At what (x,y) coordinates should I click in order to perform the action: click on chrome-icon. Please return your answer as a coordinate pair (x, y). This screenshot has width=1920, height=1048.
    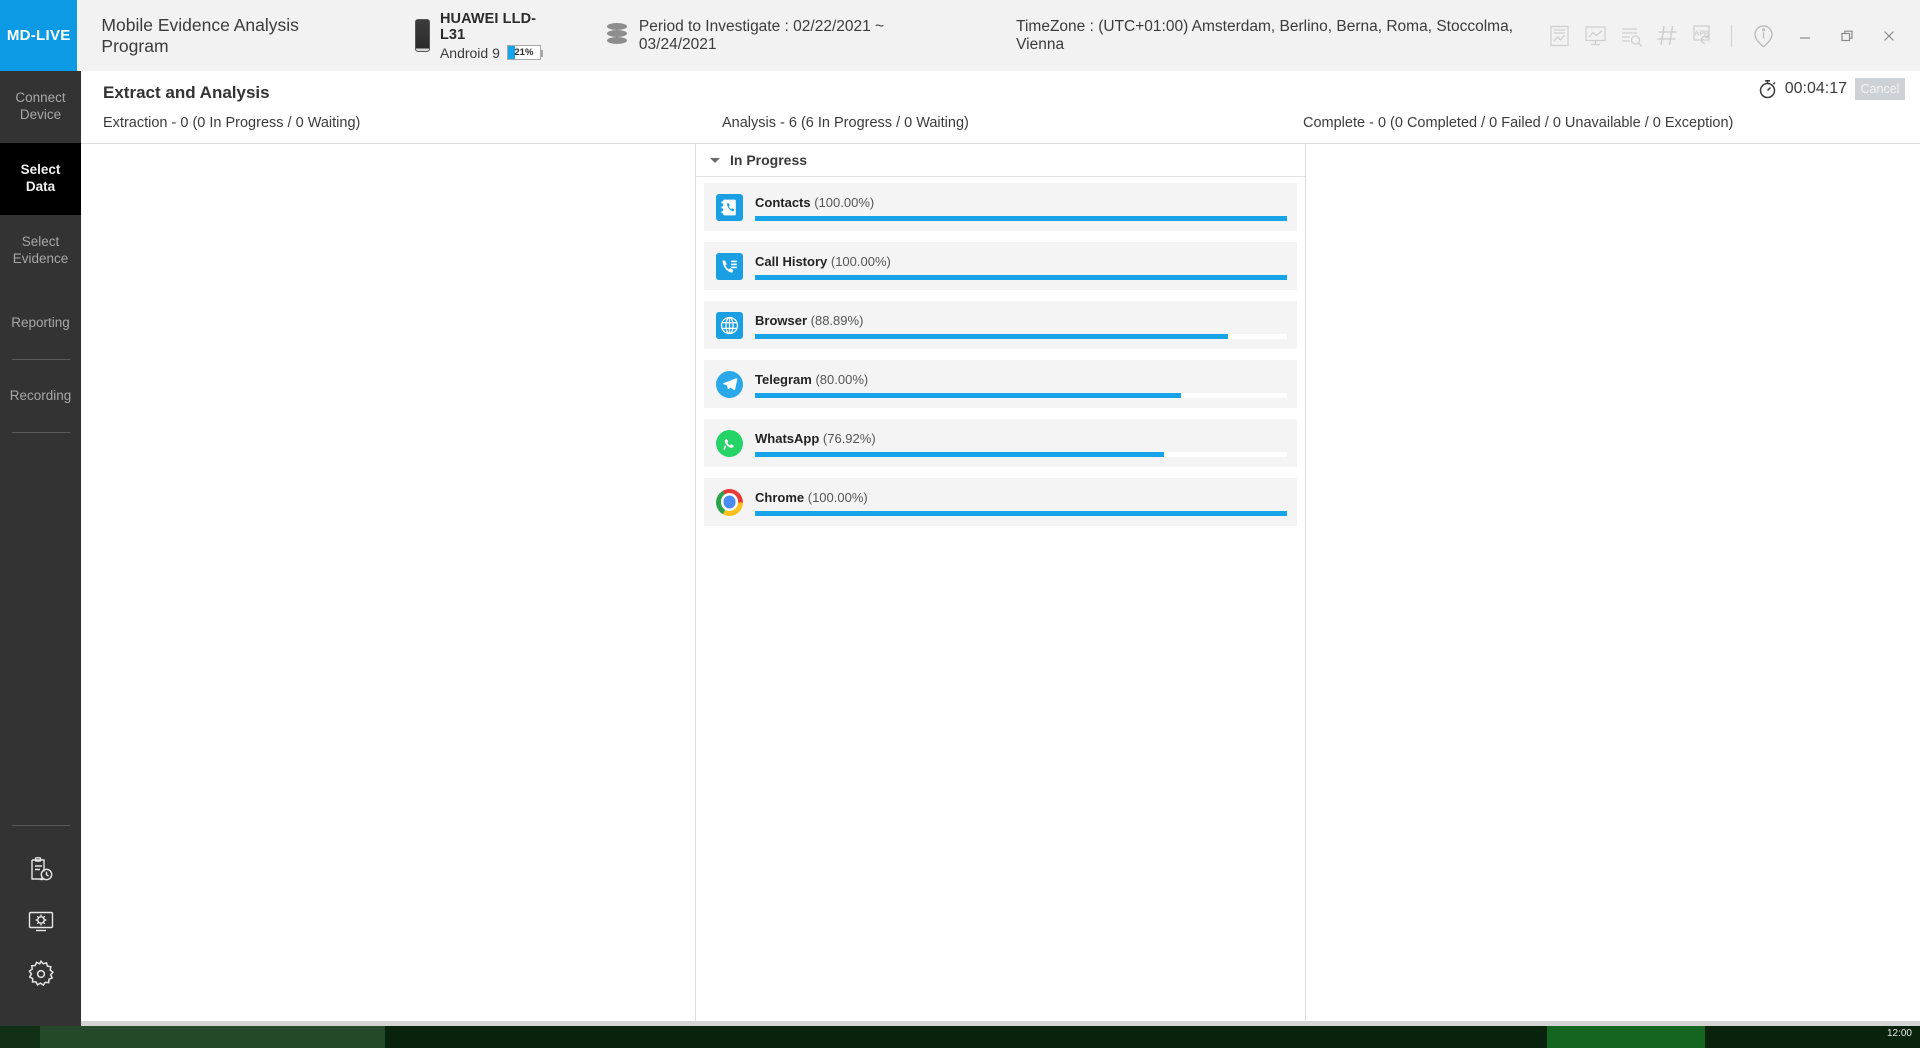
    Looking at the image, I should click on (729, 502).